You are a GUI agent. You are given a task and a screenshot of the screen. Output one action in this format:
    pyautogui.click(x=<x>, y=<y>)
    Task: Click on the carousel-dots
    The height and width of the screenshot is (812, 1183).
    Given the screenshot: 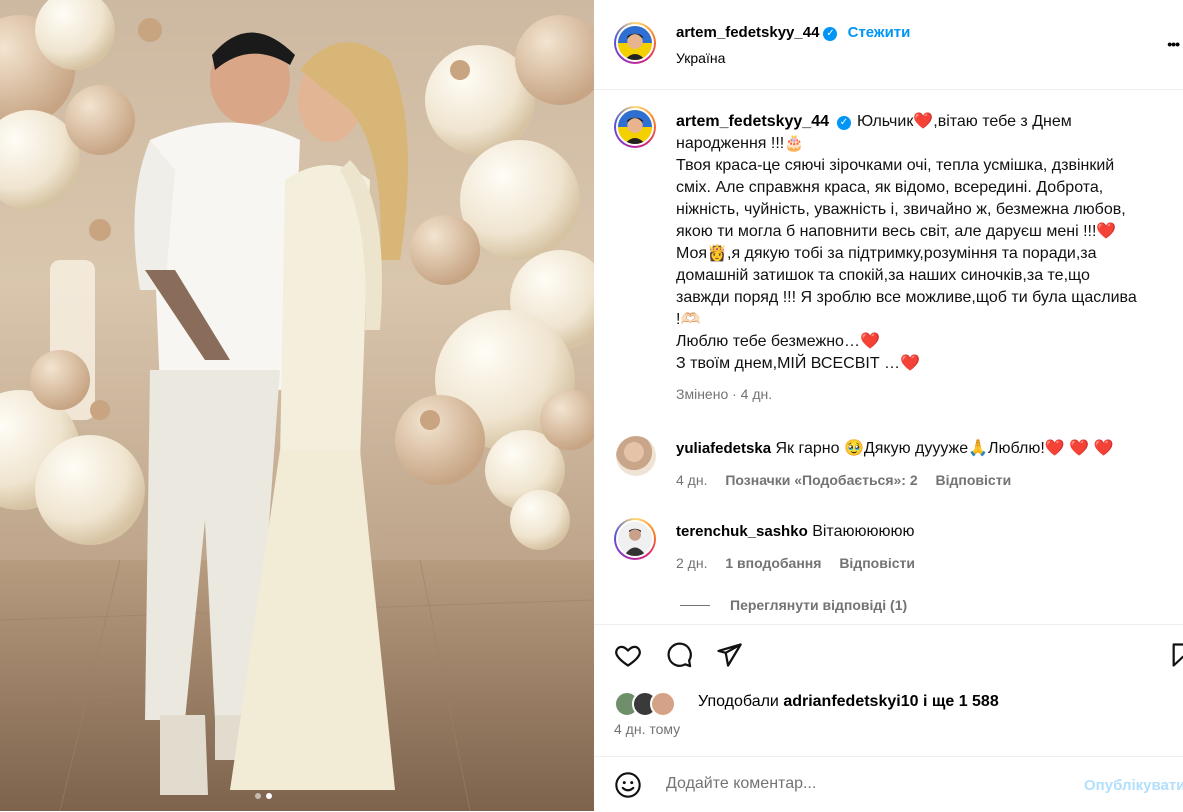 What is the action you would take?
    pyautogui.click(x=263, y=796)
    